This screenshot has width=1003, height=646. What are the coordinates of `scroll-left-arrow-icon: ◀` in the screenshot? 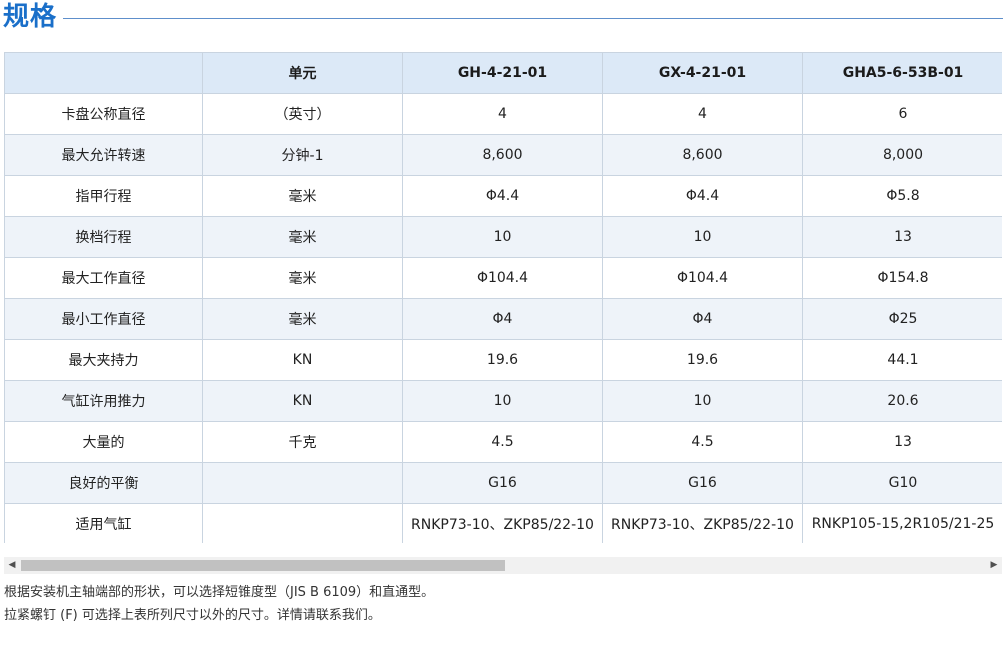 It's located at (12, 565).